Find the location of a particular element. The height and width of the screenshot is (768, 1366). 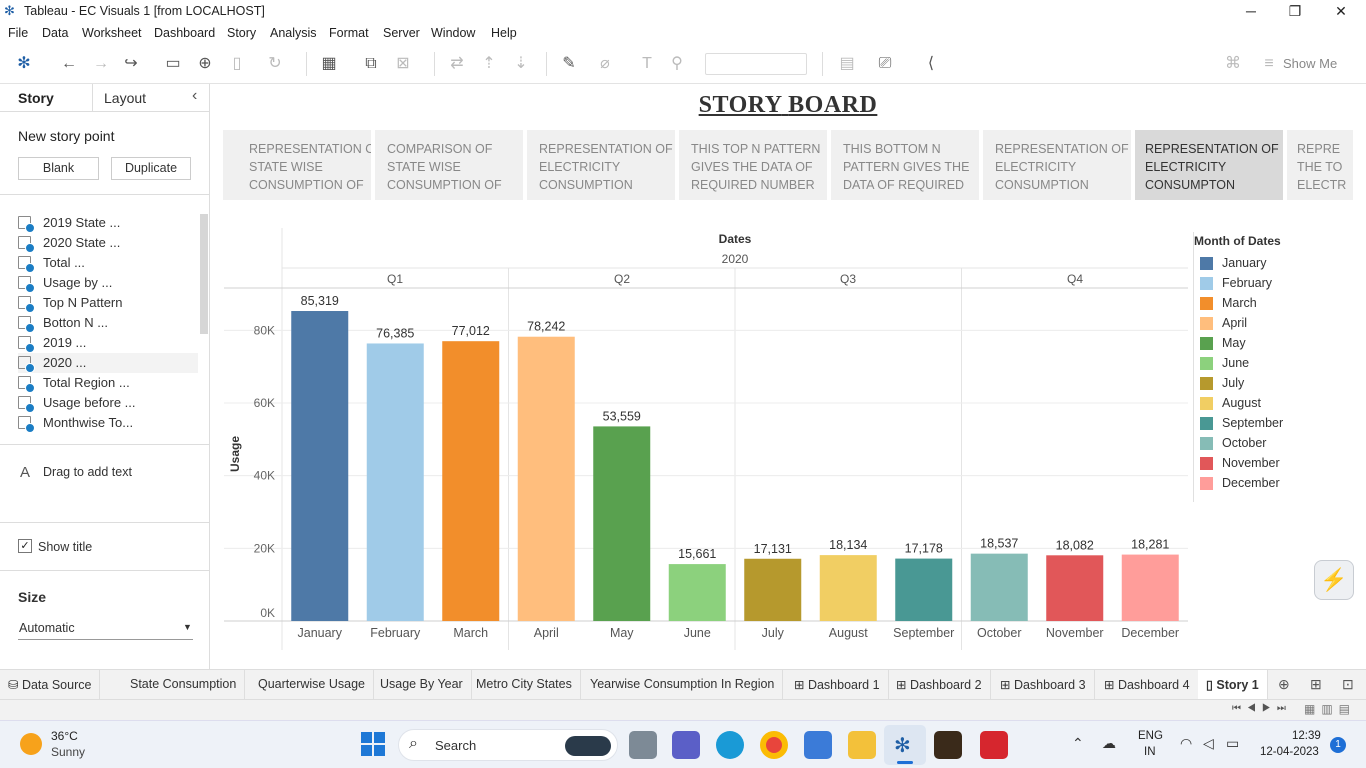

bar-february is located at coordinates (395, 482).